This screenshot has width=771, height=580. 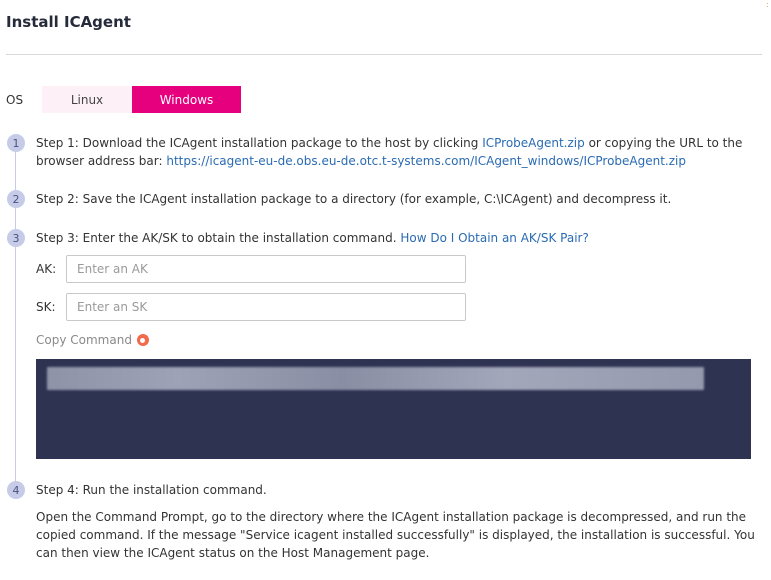 I want to click on page-title: Install ICAgent, so click(x=68, y=22).